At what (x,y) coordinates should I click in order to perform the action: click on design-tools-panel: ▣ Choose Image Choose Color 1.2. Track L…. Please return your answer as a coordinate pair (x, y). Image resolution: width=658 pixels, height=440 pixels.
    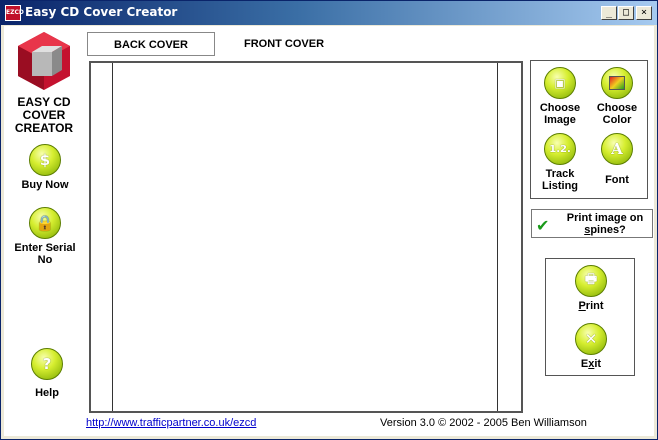
    Looking at the image, I should click on (589, 129).